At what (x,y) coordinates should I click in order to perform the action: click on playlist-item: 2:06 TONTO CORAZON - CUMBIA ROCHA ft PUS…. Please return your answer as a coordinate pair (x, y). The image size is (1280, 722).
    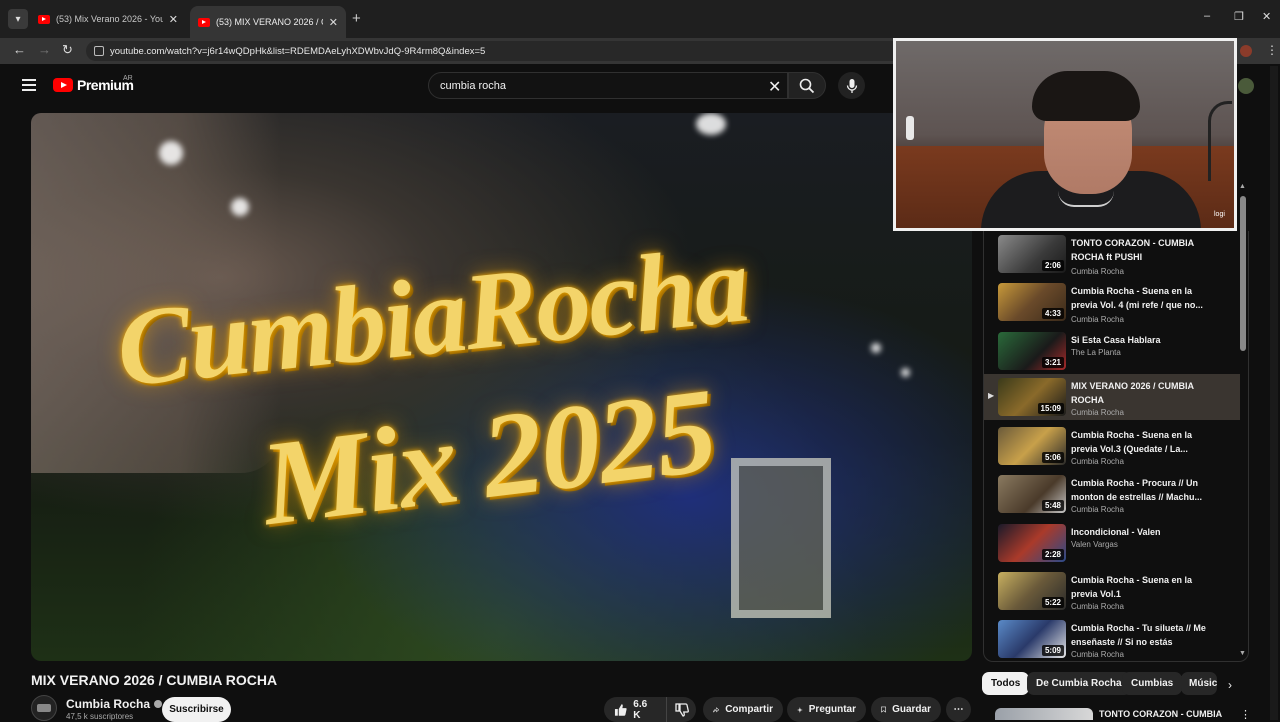
    Looking at the image, I should click on (1112, 254).